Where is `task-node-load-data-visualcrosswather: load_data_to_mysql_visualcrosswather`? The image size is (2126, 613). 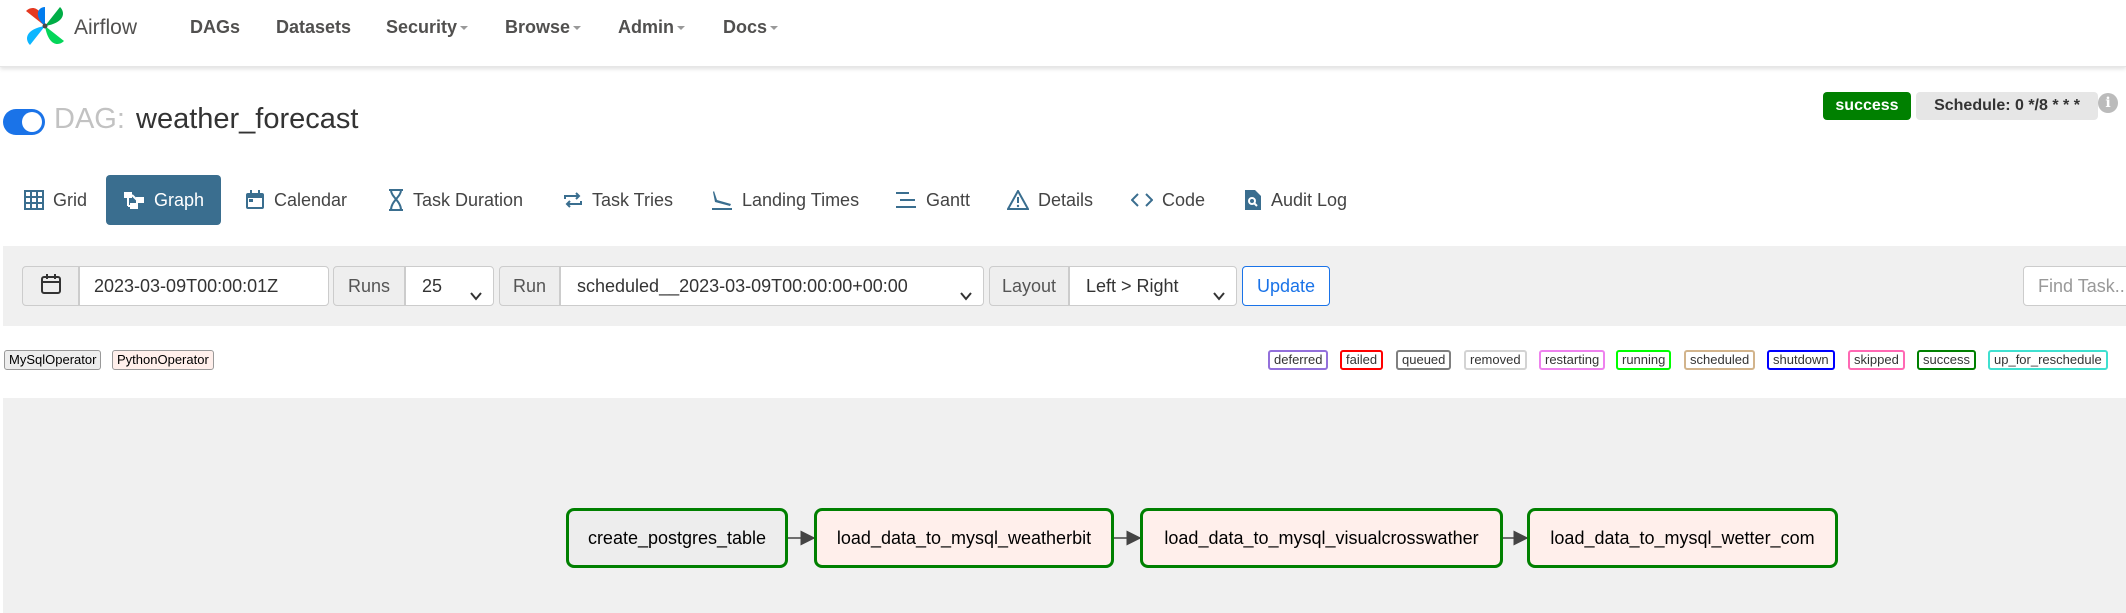
task-node-load-data-visualcrosswather: load_data_to_mysql_visualcrosswather is located at coordinates (1321, 538).